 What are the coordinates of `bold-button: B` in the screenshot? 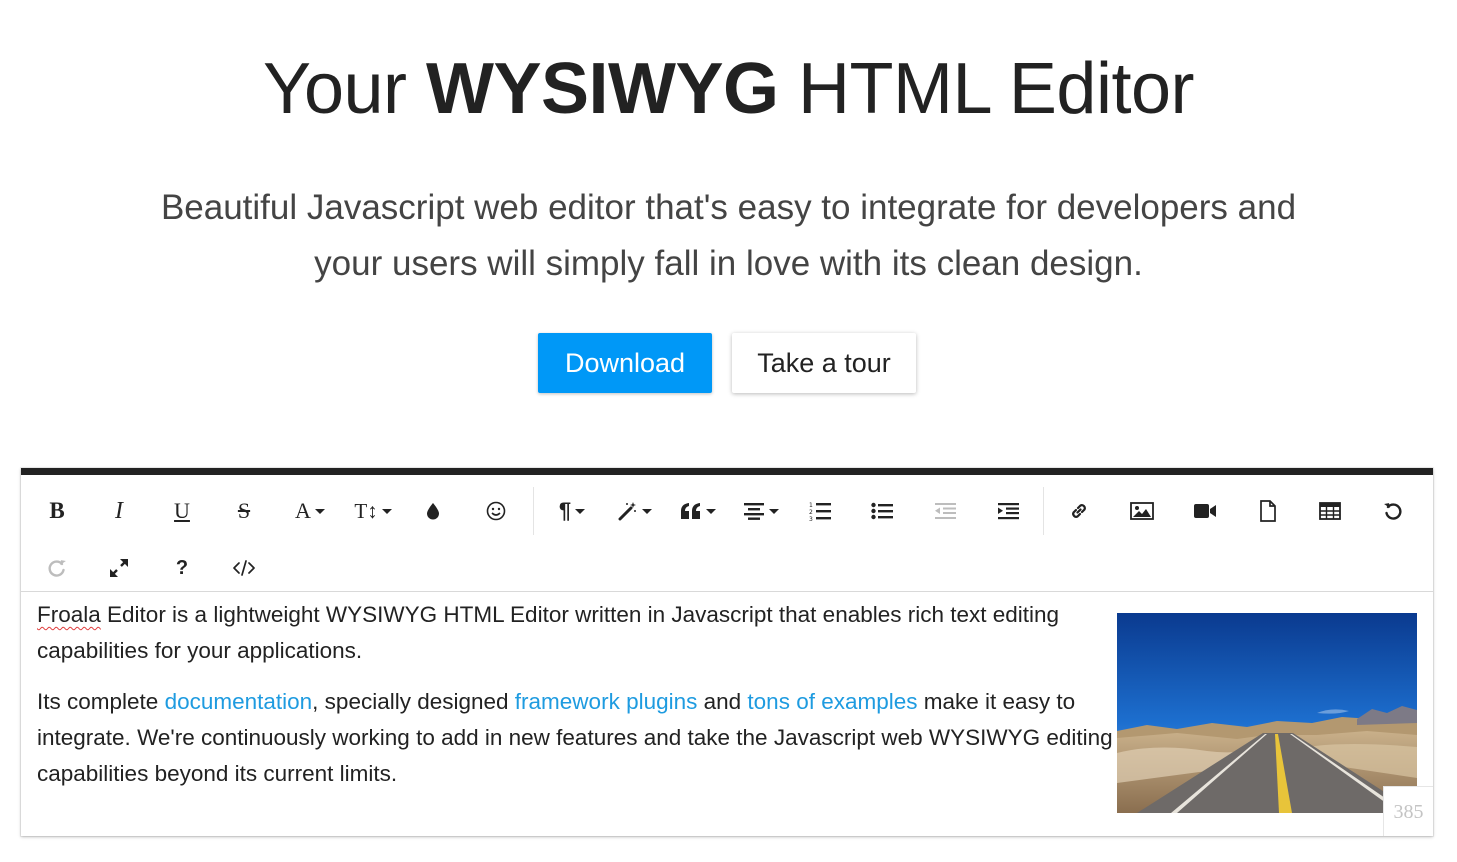 It's located at (57, 511).